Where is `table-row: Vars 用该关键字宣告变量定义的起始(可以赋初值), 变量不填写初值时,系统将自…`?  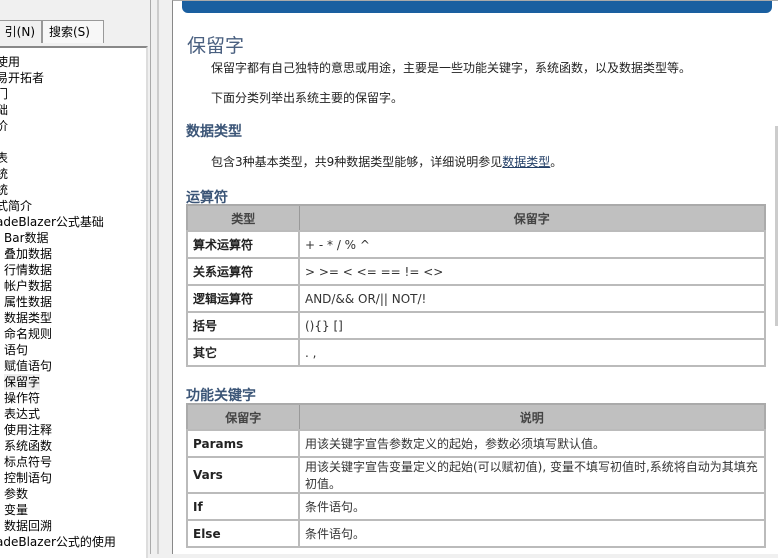
table-row: Vars 用该关键字宣告变量定义的起始(可以赋初值), 变量不填写初值时,系统将自… is located at coordinates (476, 475).